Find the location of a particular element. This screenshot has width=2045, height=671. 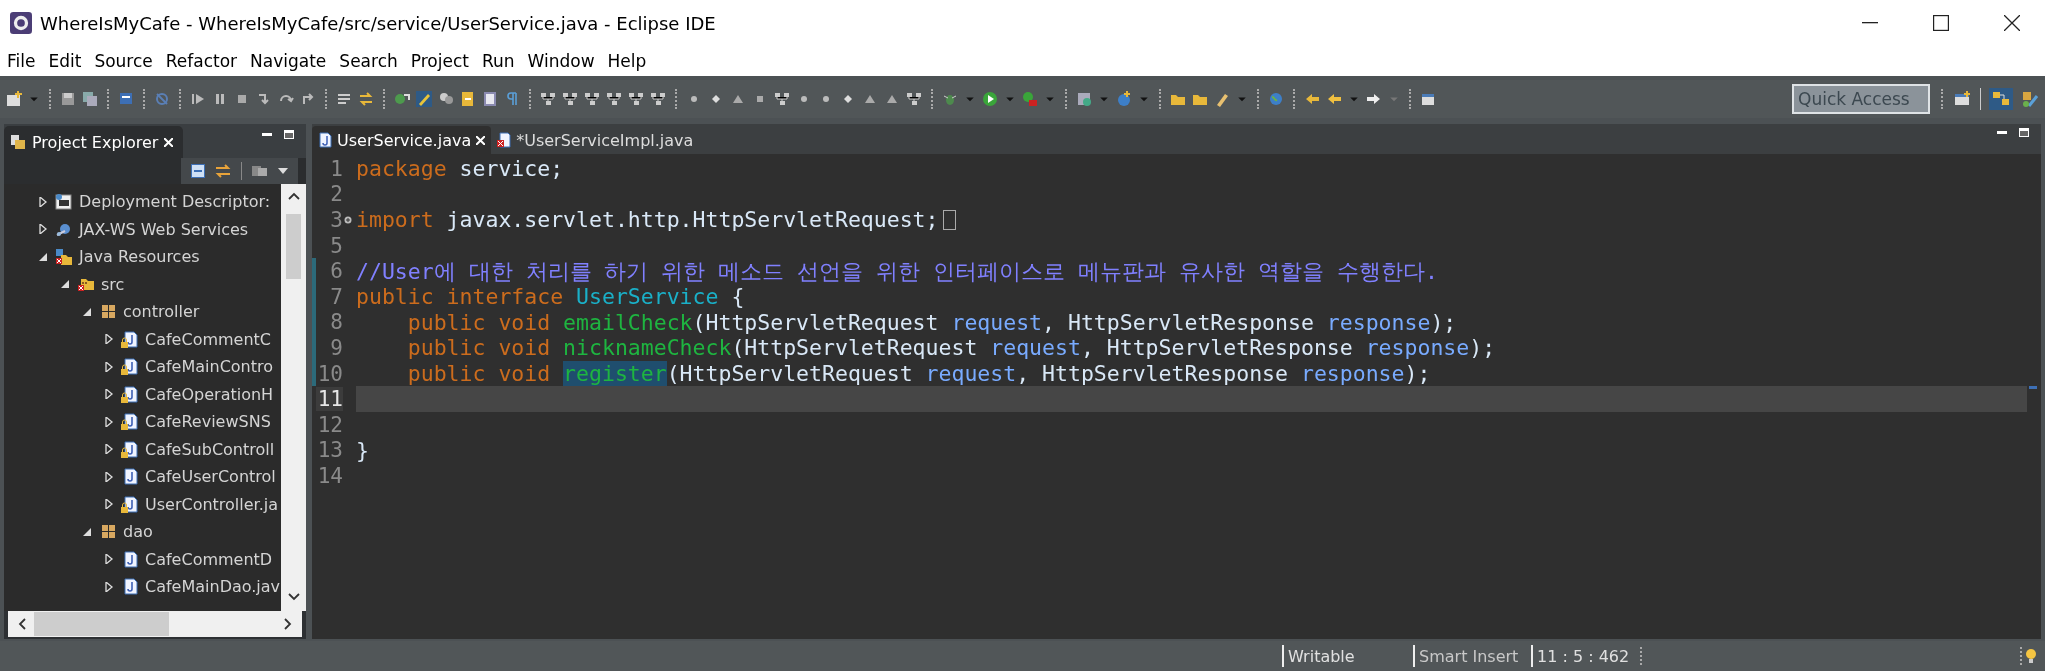

menu-item: Edit is located at coordinates (65, 61).